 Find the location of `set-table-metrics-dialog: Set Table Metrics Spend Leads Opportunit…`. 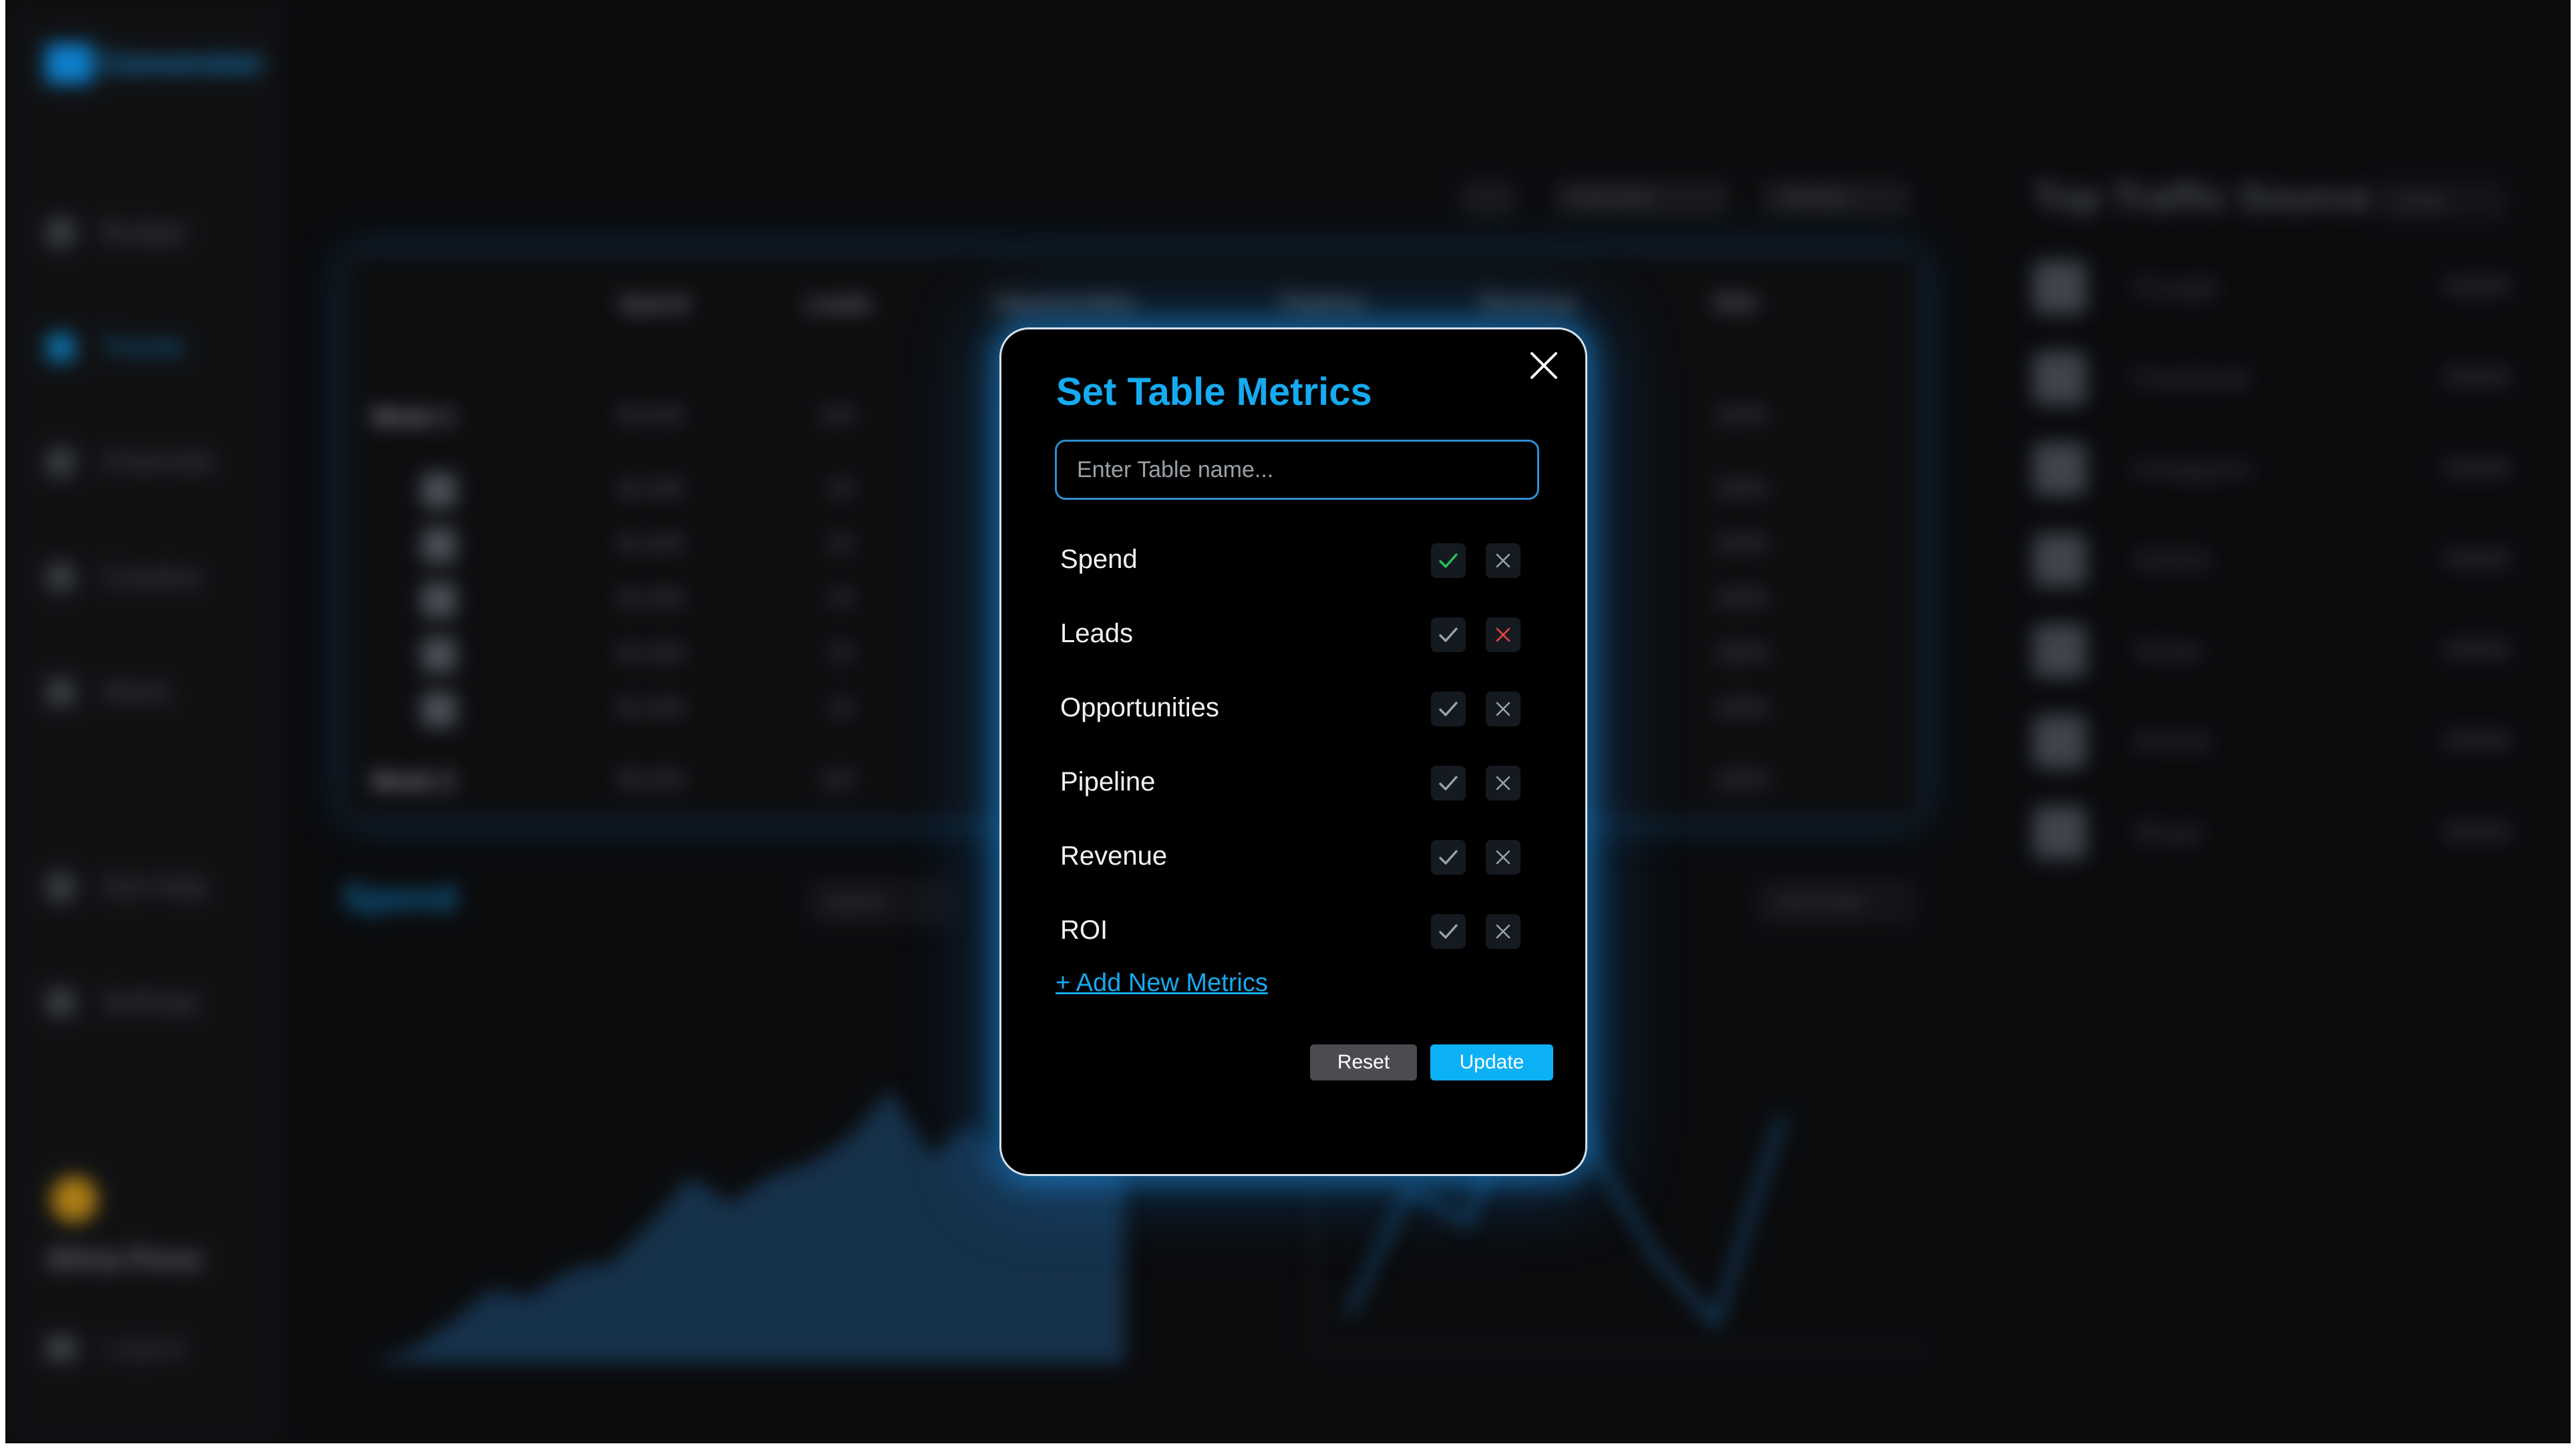

set-table-metrics-dialog: Set Table Metrics Spend Leads Opportunit… is located at coordinates (1293, 751).